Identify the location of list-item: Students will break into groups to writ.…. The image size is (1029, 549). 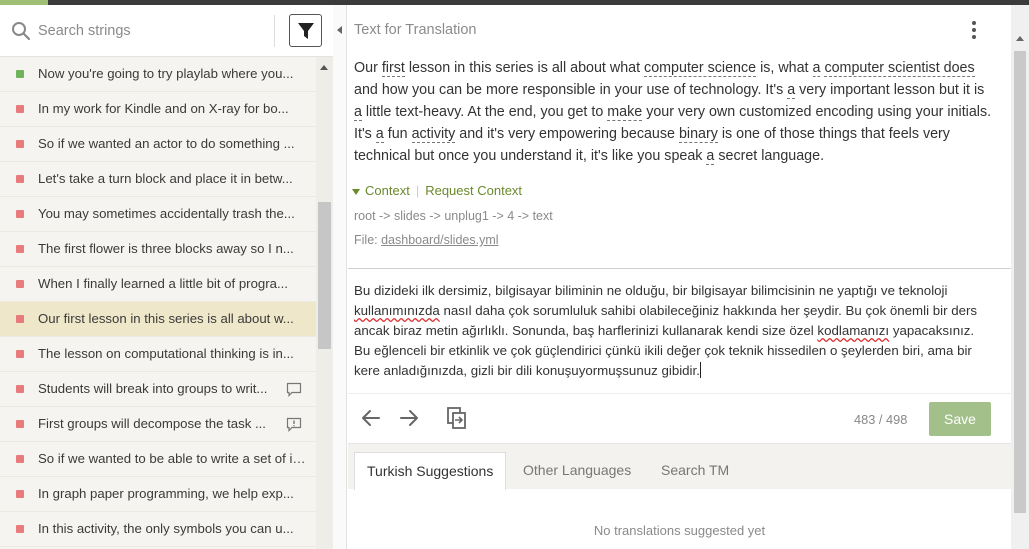
(158, 389).